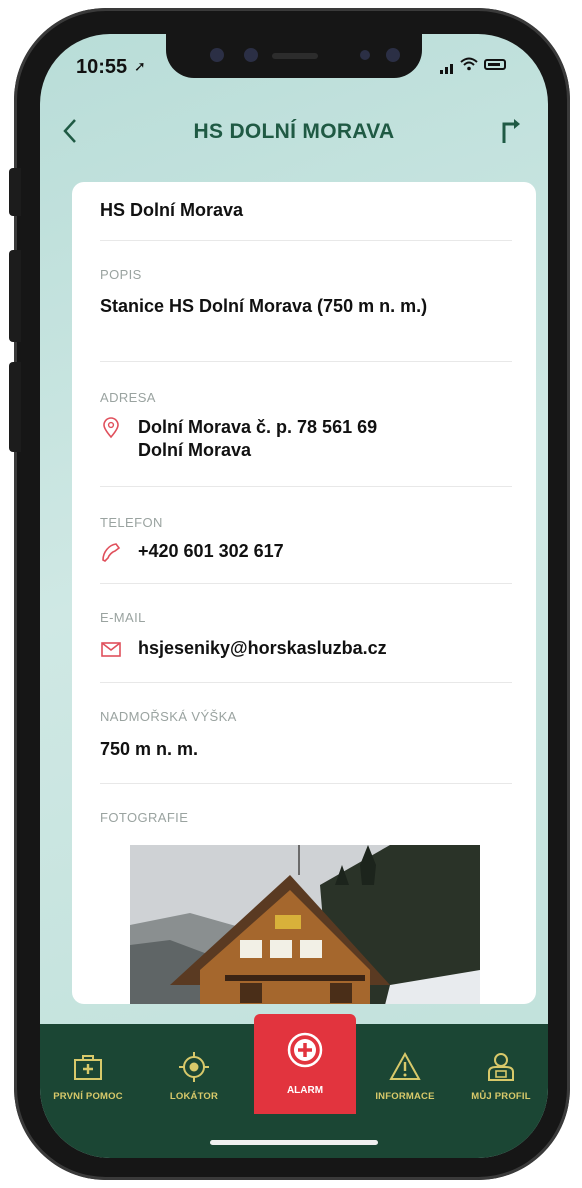 The width and height of the screenshot is (582, 1188). What do you see at coordinates (168, 716) in the screenshot?
I see `altitude-label: NADMOŘSKÁ VÝŠKA` at bounding box center [168, 716].